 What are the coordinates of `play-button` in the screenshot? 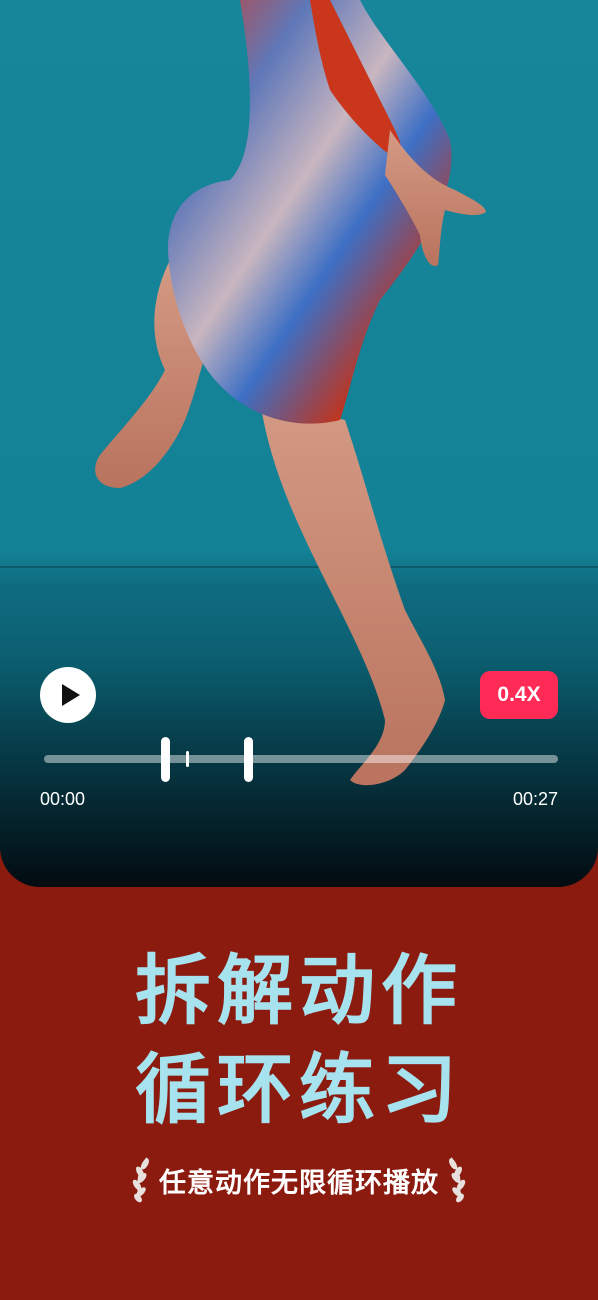 It's located at (68, 695).